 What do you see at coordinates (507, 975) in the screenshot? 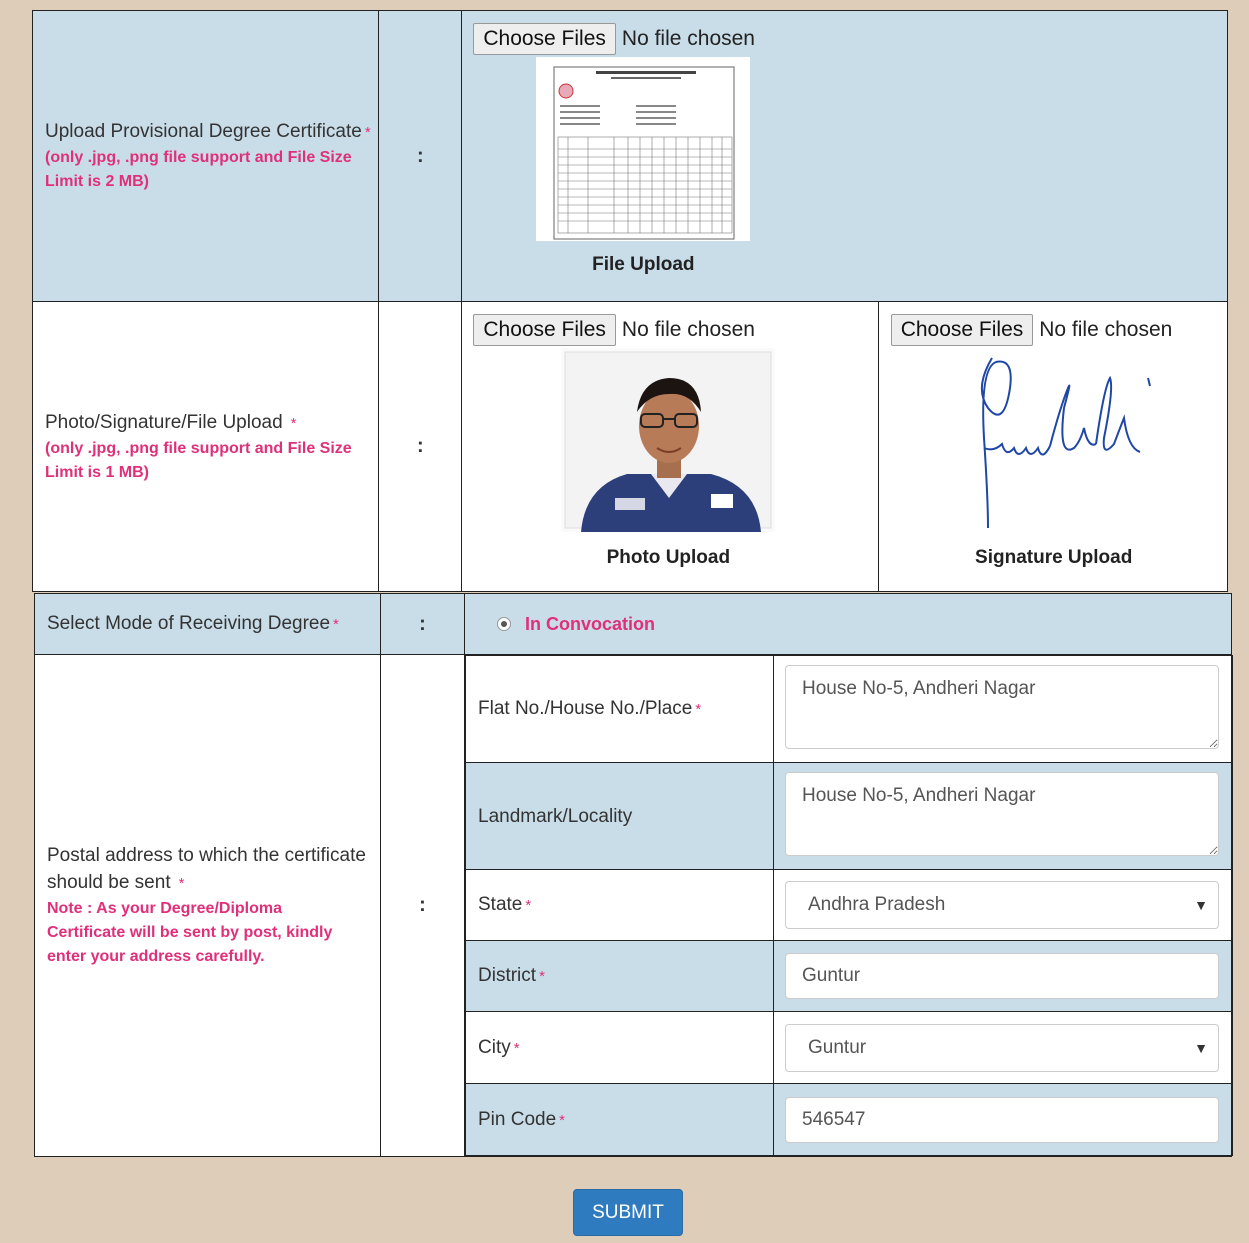
I see `district-label: District` at bounding box center [507, 975].